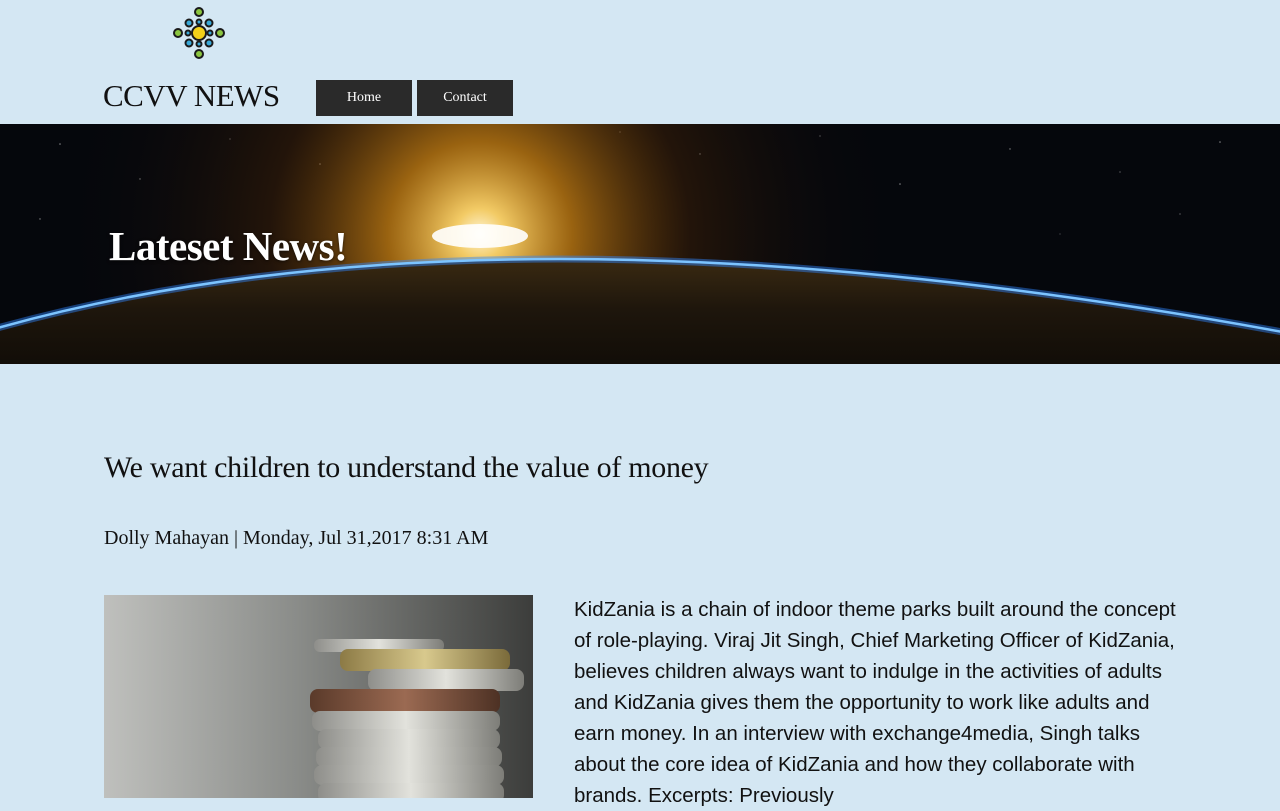  What do you see at coordinates (364, 98) in the screenshot?
I see `nav-home-button: Home` at bounding box center [364, 98].